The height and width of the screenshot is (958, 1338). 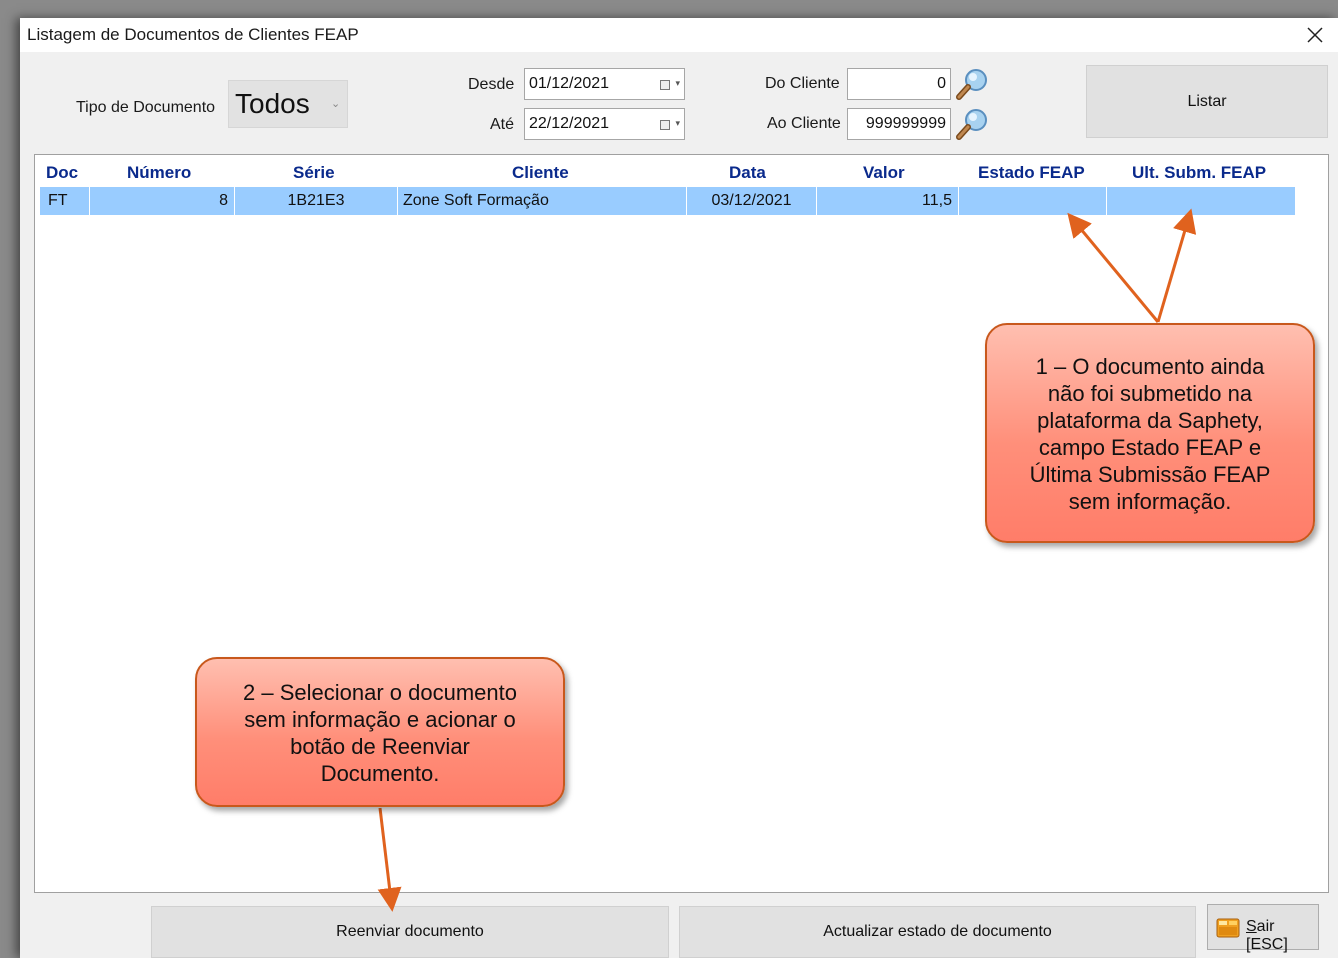 What do you see at coordinates (1150, 420) in the screenshot?
I see `callout-one-line: plataforma da Saphety,` at bounding box center [1150, 420].